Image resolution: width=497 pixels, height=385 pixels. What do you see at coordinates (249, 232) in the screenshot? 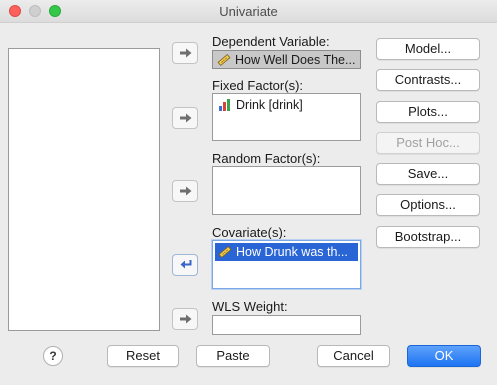
I see `covariate-label: Covariate(s):` at bounding box center [249, 232].